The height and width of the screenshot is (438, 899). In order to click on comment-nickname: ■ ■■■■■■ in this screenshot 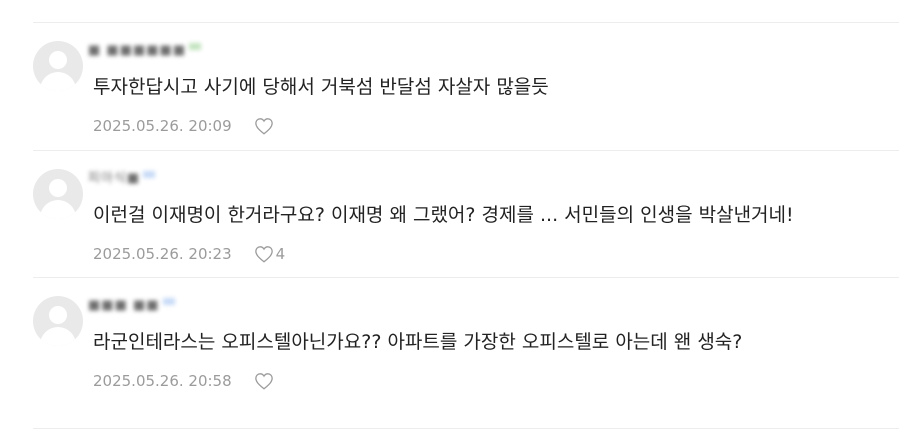, I will do `click(145, 51)`.